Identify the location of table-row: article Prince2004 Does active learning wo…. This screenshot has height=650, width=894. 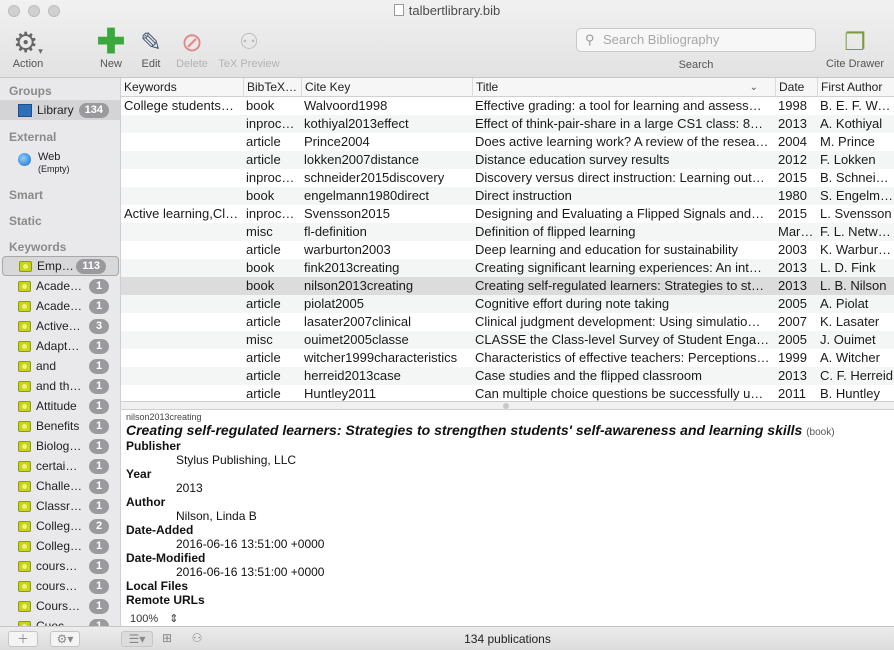
(507, 142).